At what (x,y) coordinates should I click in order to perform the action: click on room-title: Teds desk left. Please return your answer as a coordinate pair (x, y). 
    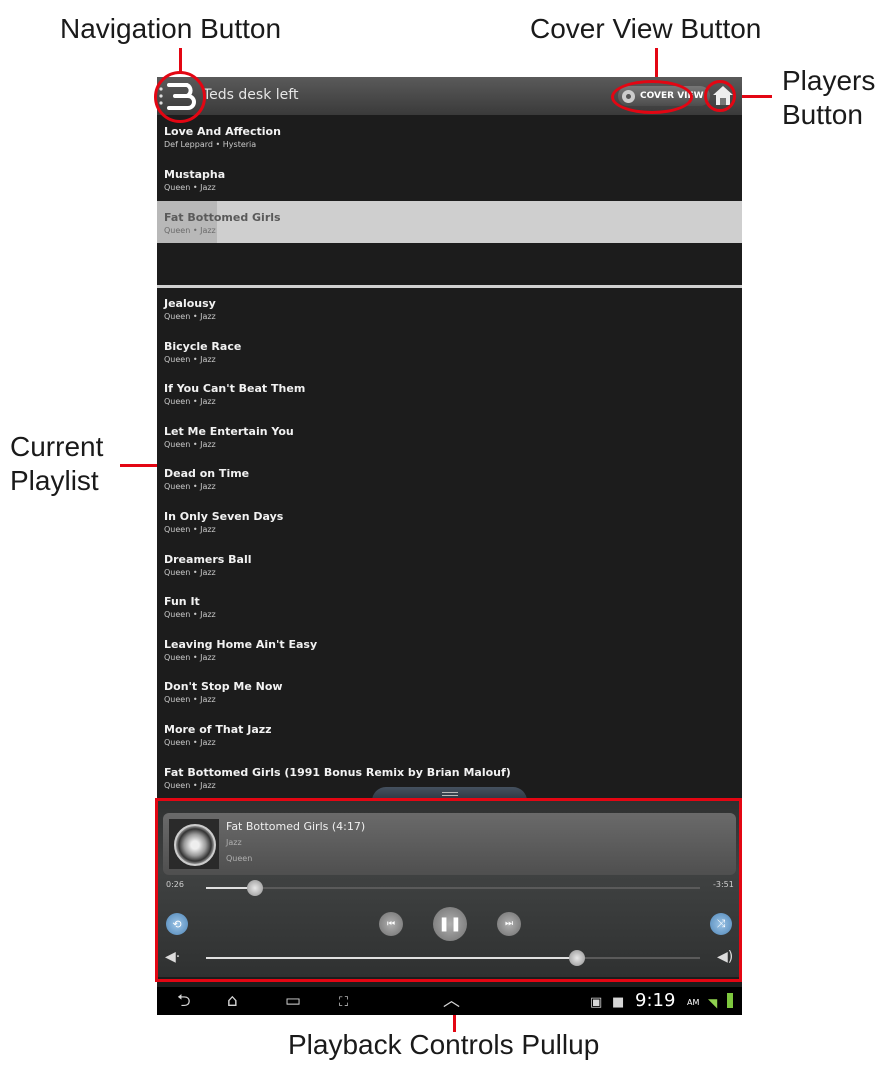
    Looking at the image, I should click on (251, 95).